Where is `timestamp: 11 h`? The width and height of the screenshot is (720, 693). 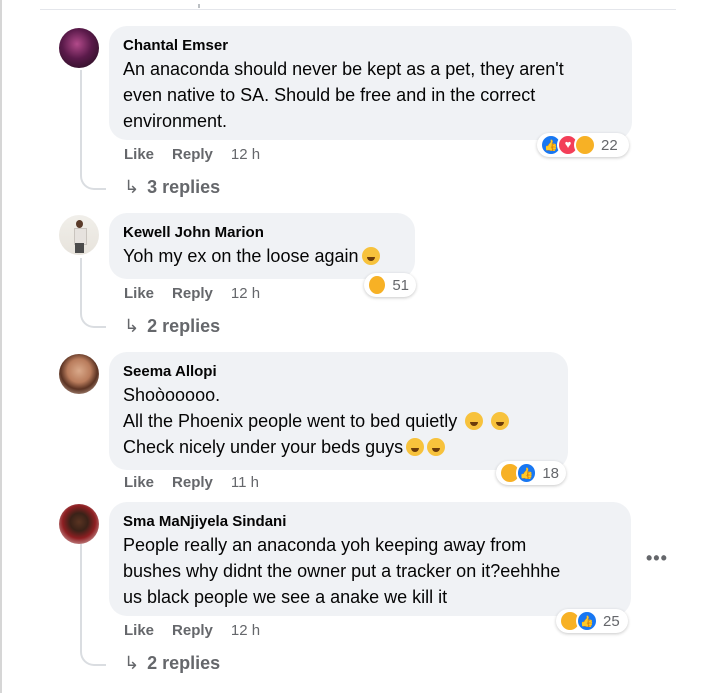 timestamp: 11 h is located at coordinates (245, 482).